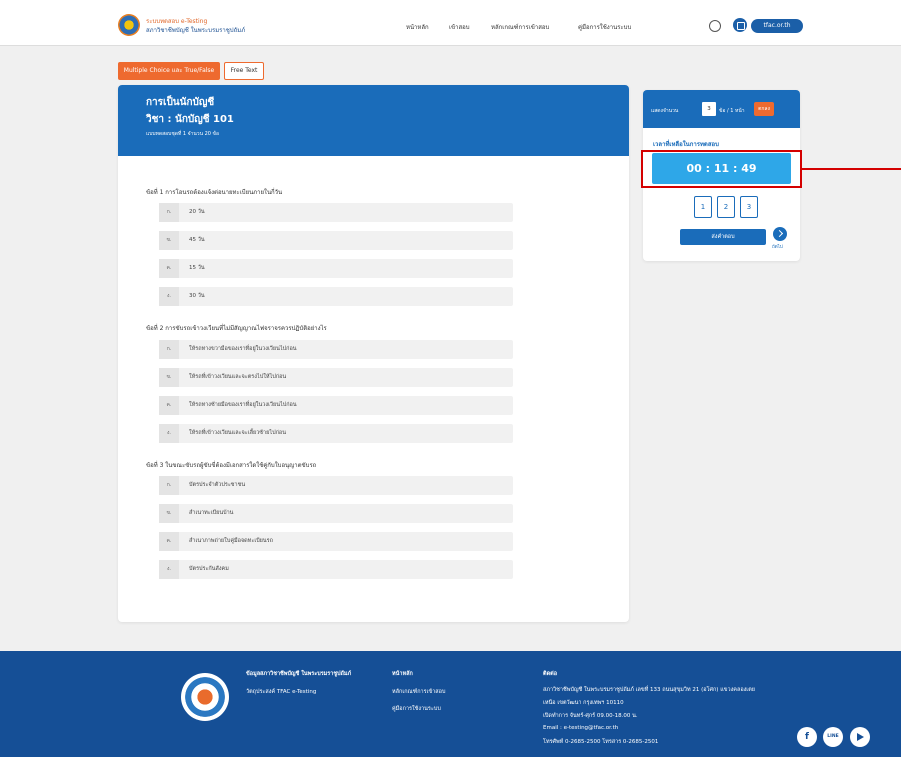  What do you see at coordinates (416, 709) in the screenshot?
I see `footer-manual-link: คู่มือการใช้งานระบบ` at bounding box center [416, 709].